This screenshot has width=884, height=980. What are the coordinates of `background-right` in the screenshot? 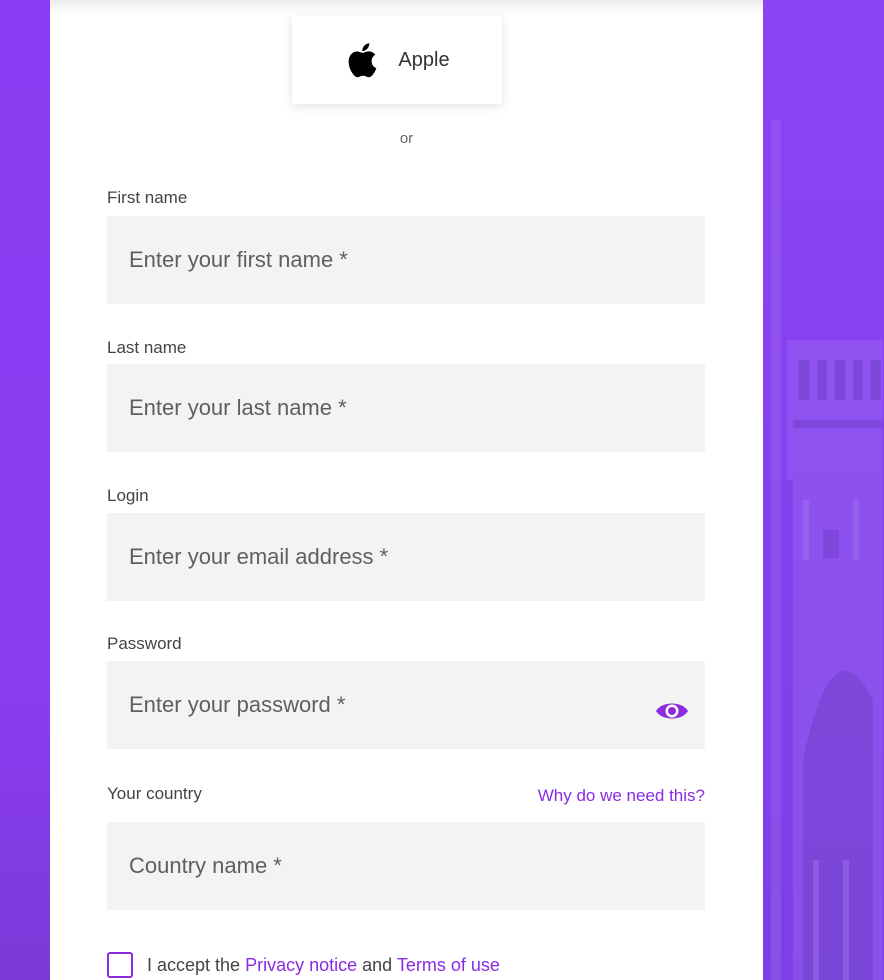 It's located at (823, 490).